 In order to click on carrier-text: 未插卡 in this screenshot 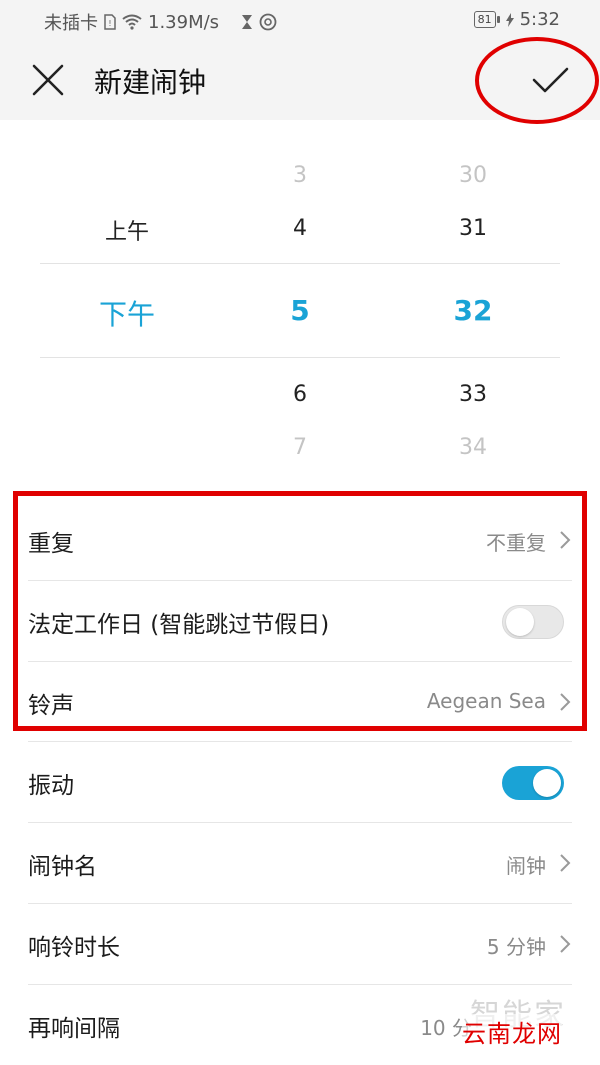, I will do `click(71, 23)`.